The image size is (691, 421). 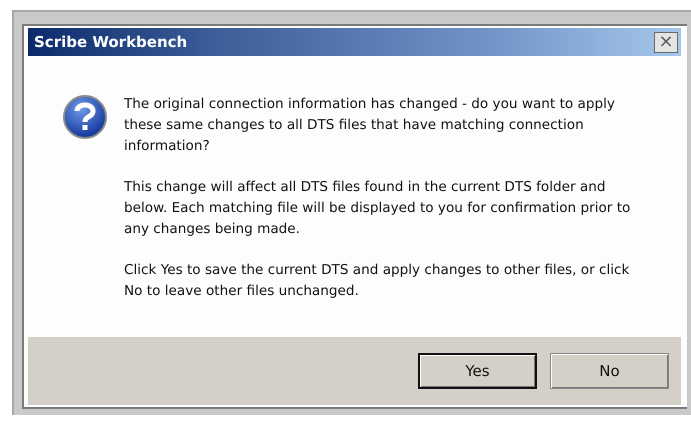 I want to click on dialog-button: Yes, so click(x=477, y=371).